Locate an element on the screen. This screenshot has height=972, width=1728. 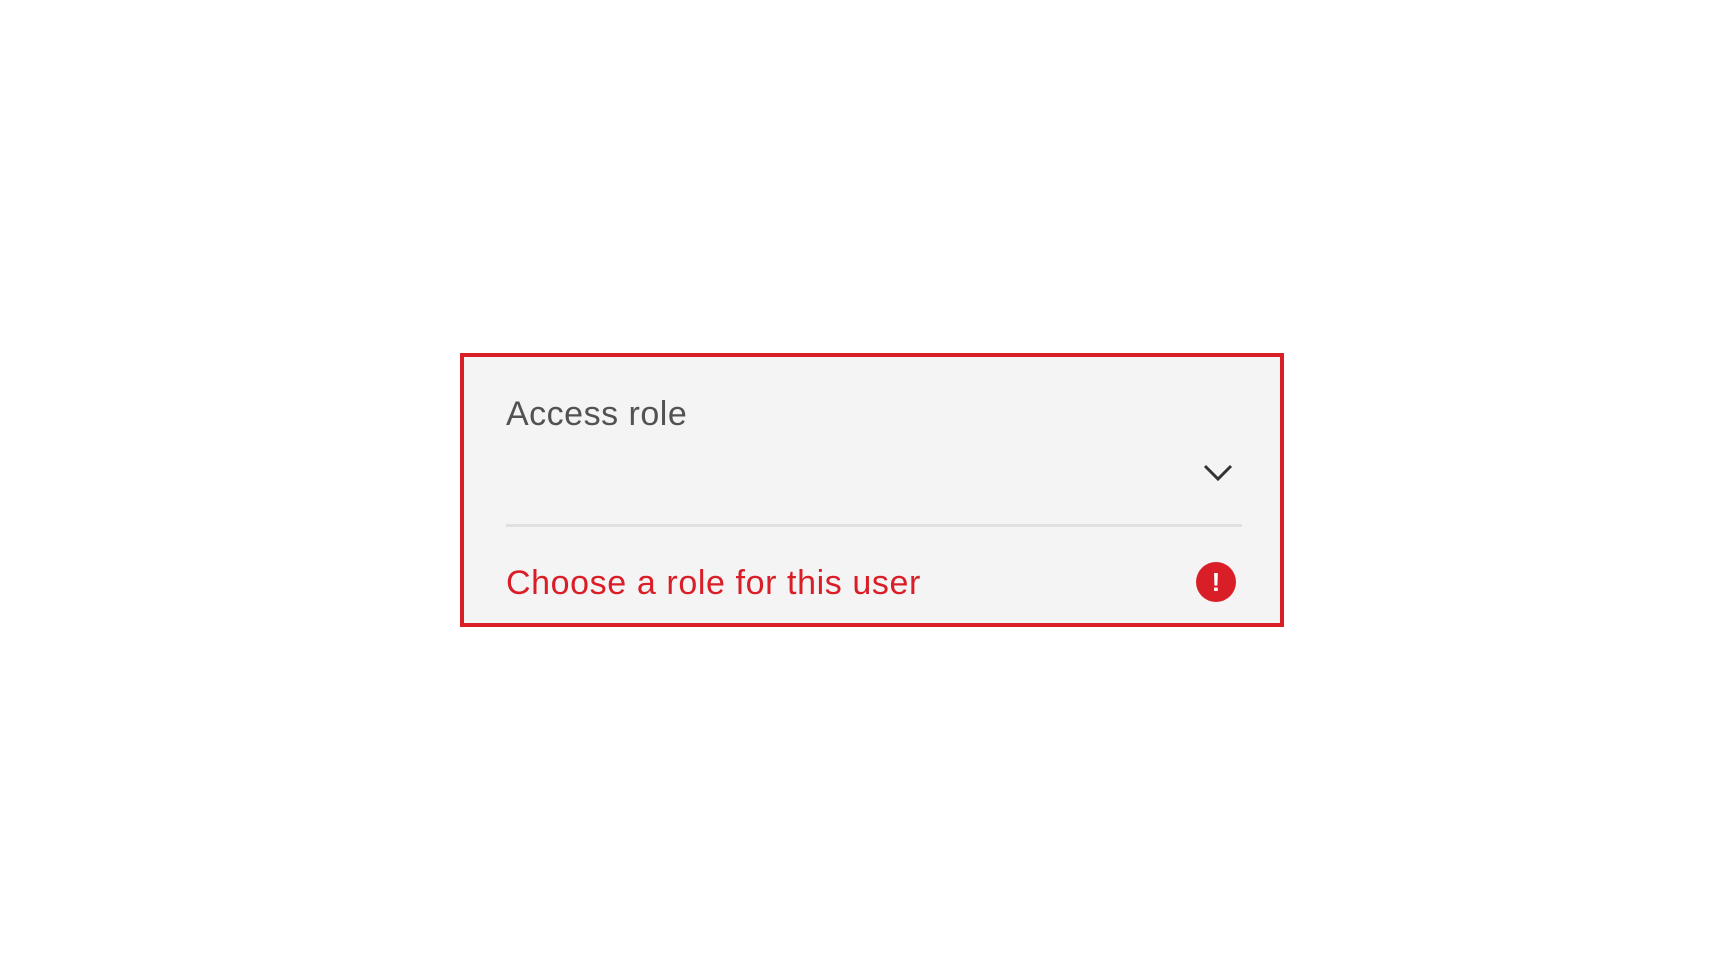
exclamation-mark: ! is located at coordinates (1216, 582).